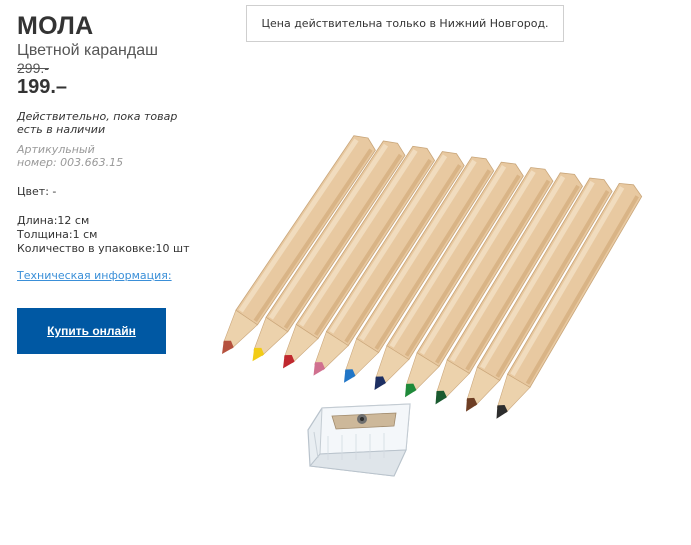 Image resolution: width=691 pixels, height=545 pixels. I want to click on availability-text: Действительно, пока товар есть в наличии, so click(97, 123).